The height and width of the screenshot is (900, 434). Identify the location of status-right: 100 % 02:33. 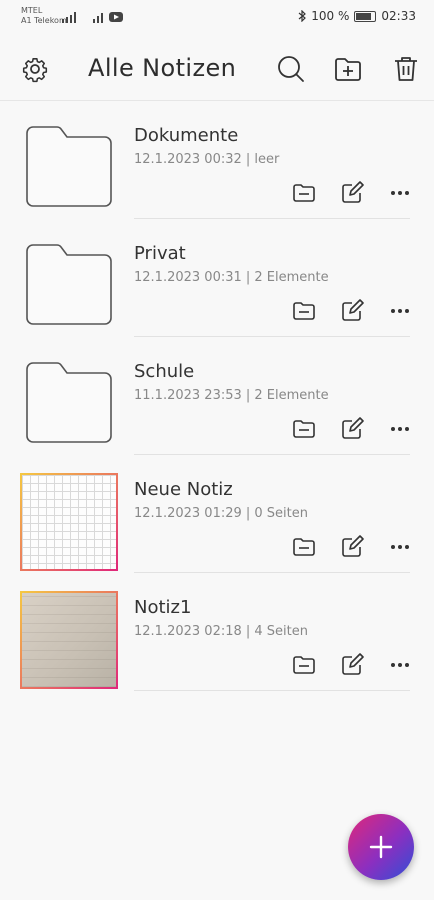
(357, 16).